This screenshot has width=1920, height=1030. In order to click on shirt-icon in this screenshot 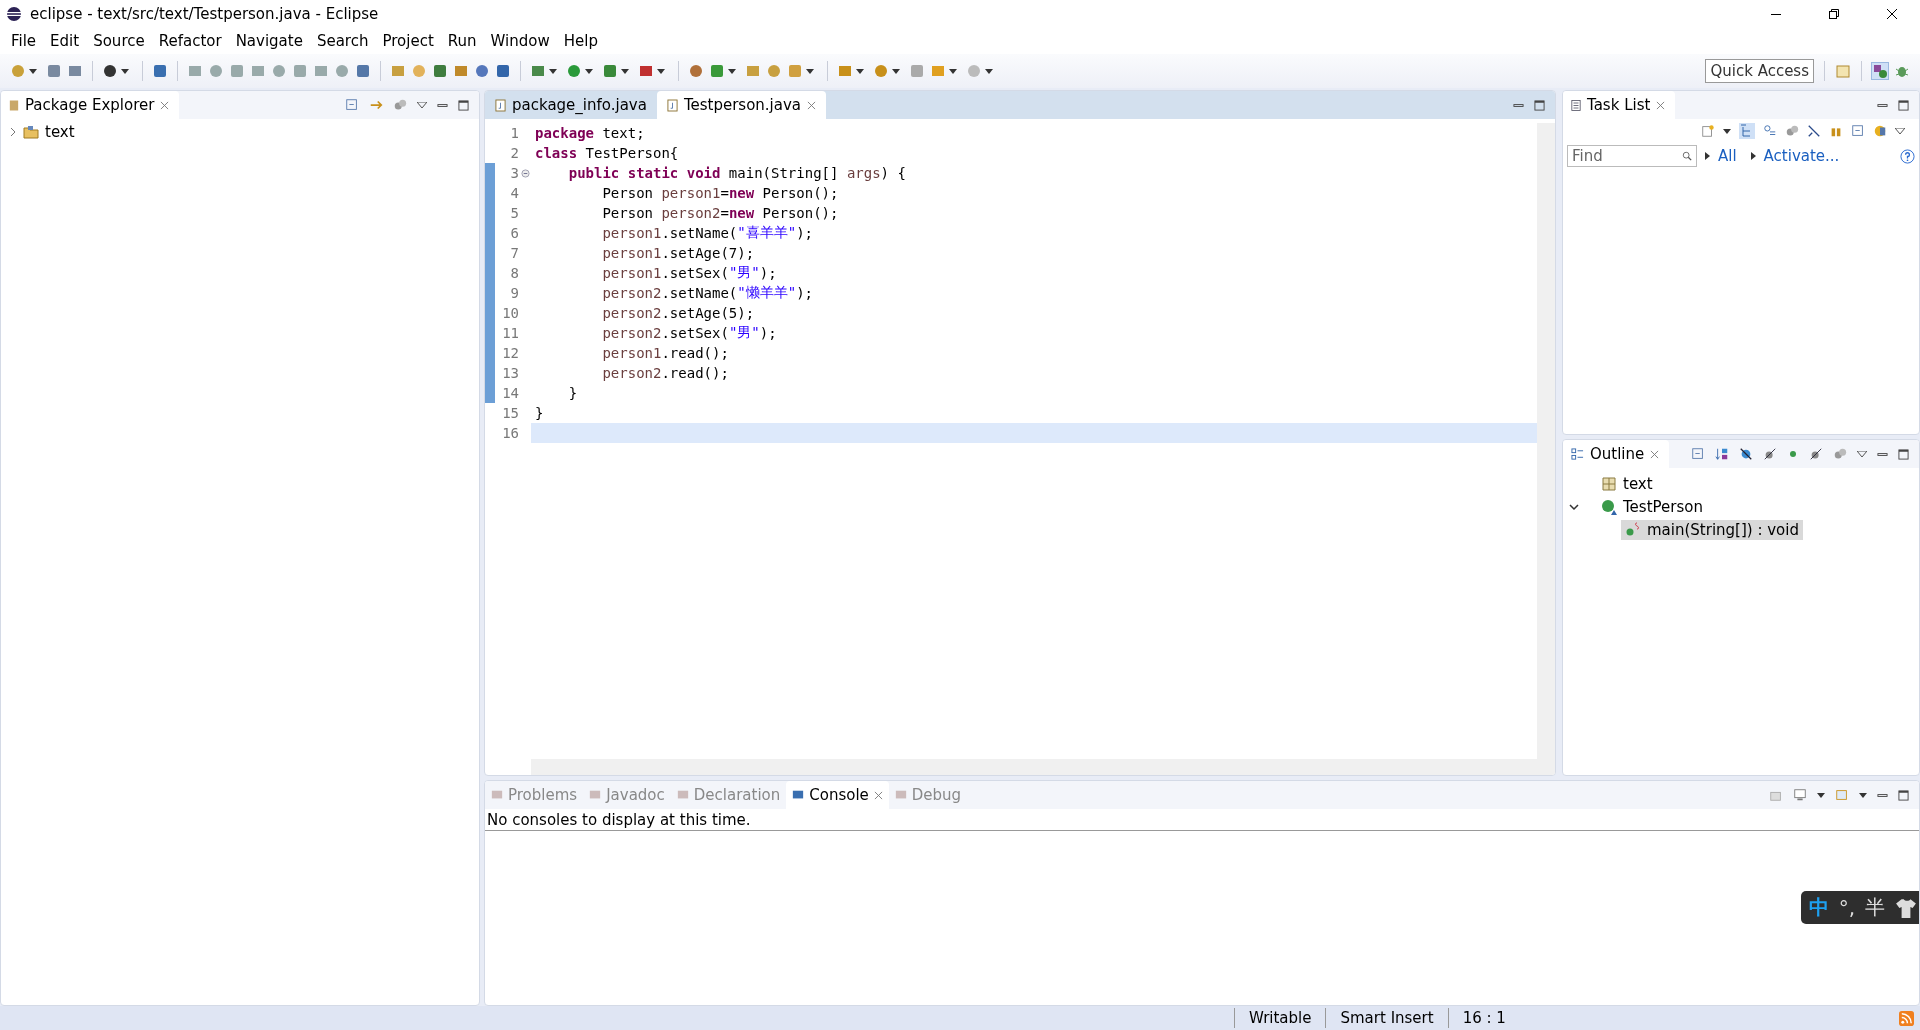, I will do `click(1906, 907)`.